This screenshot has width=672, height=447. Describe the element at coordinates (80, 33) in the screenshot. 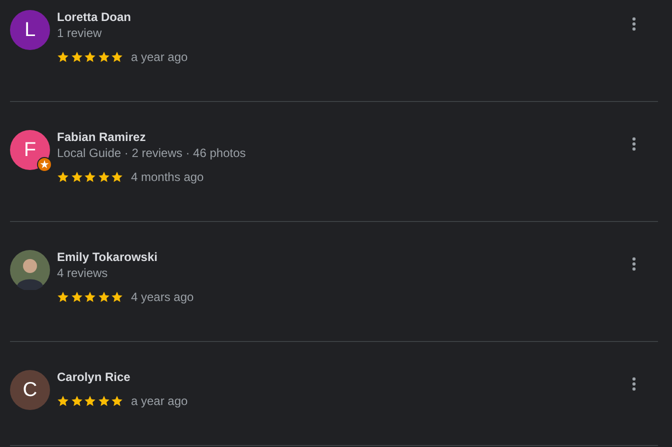

I see `reviewer-info: 1 review` at that location.